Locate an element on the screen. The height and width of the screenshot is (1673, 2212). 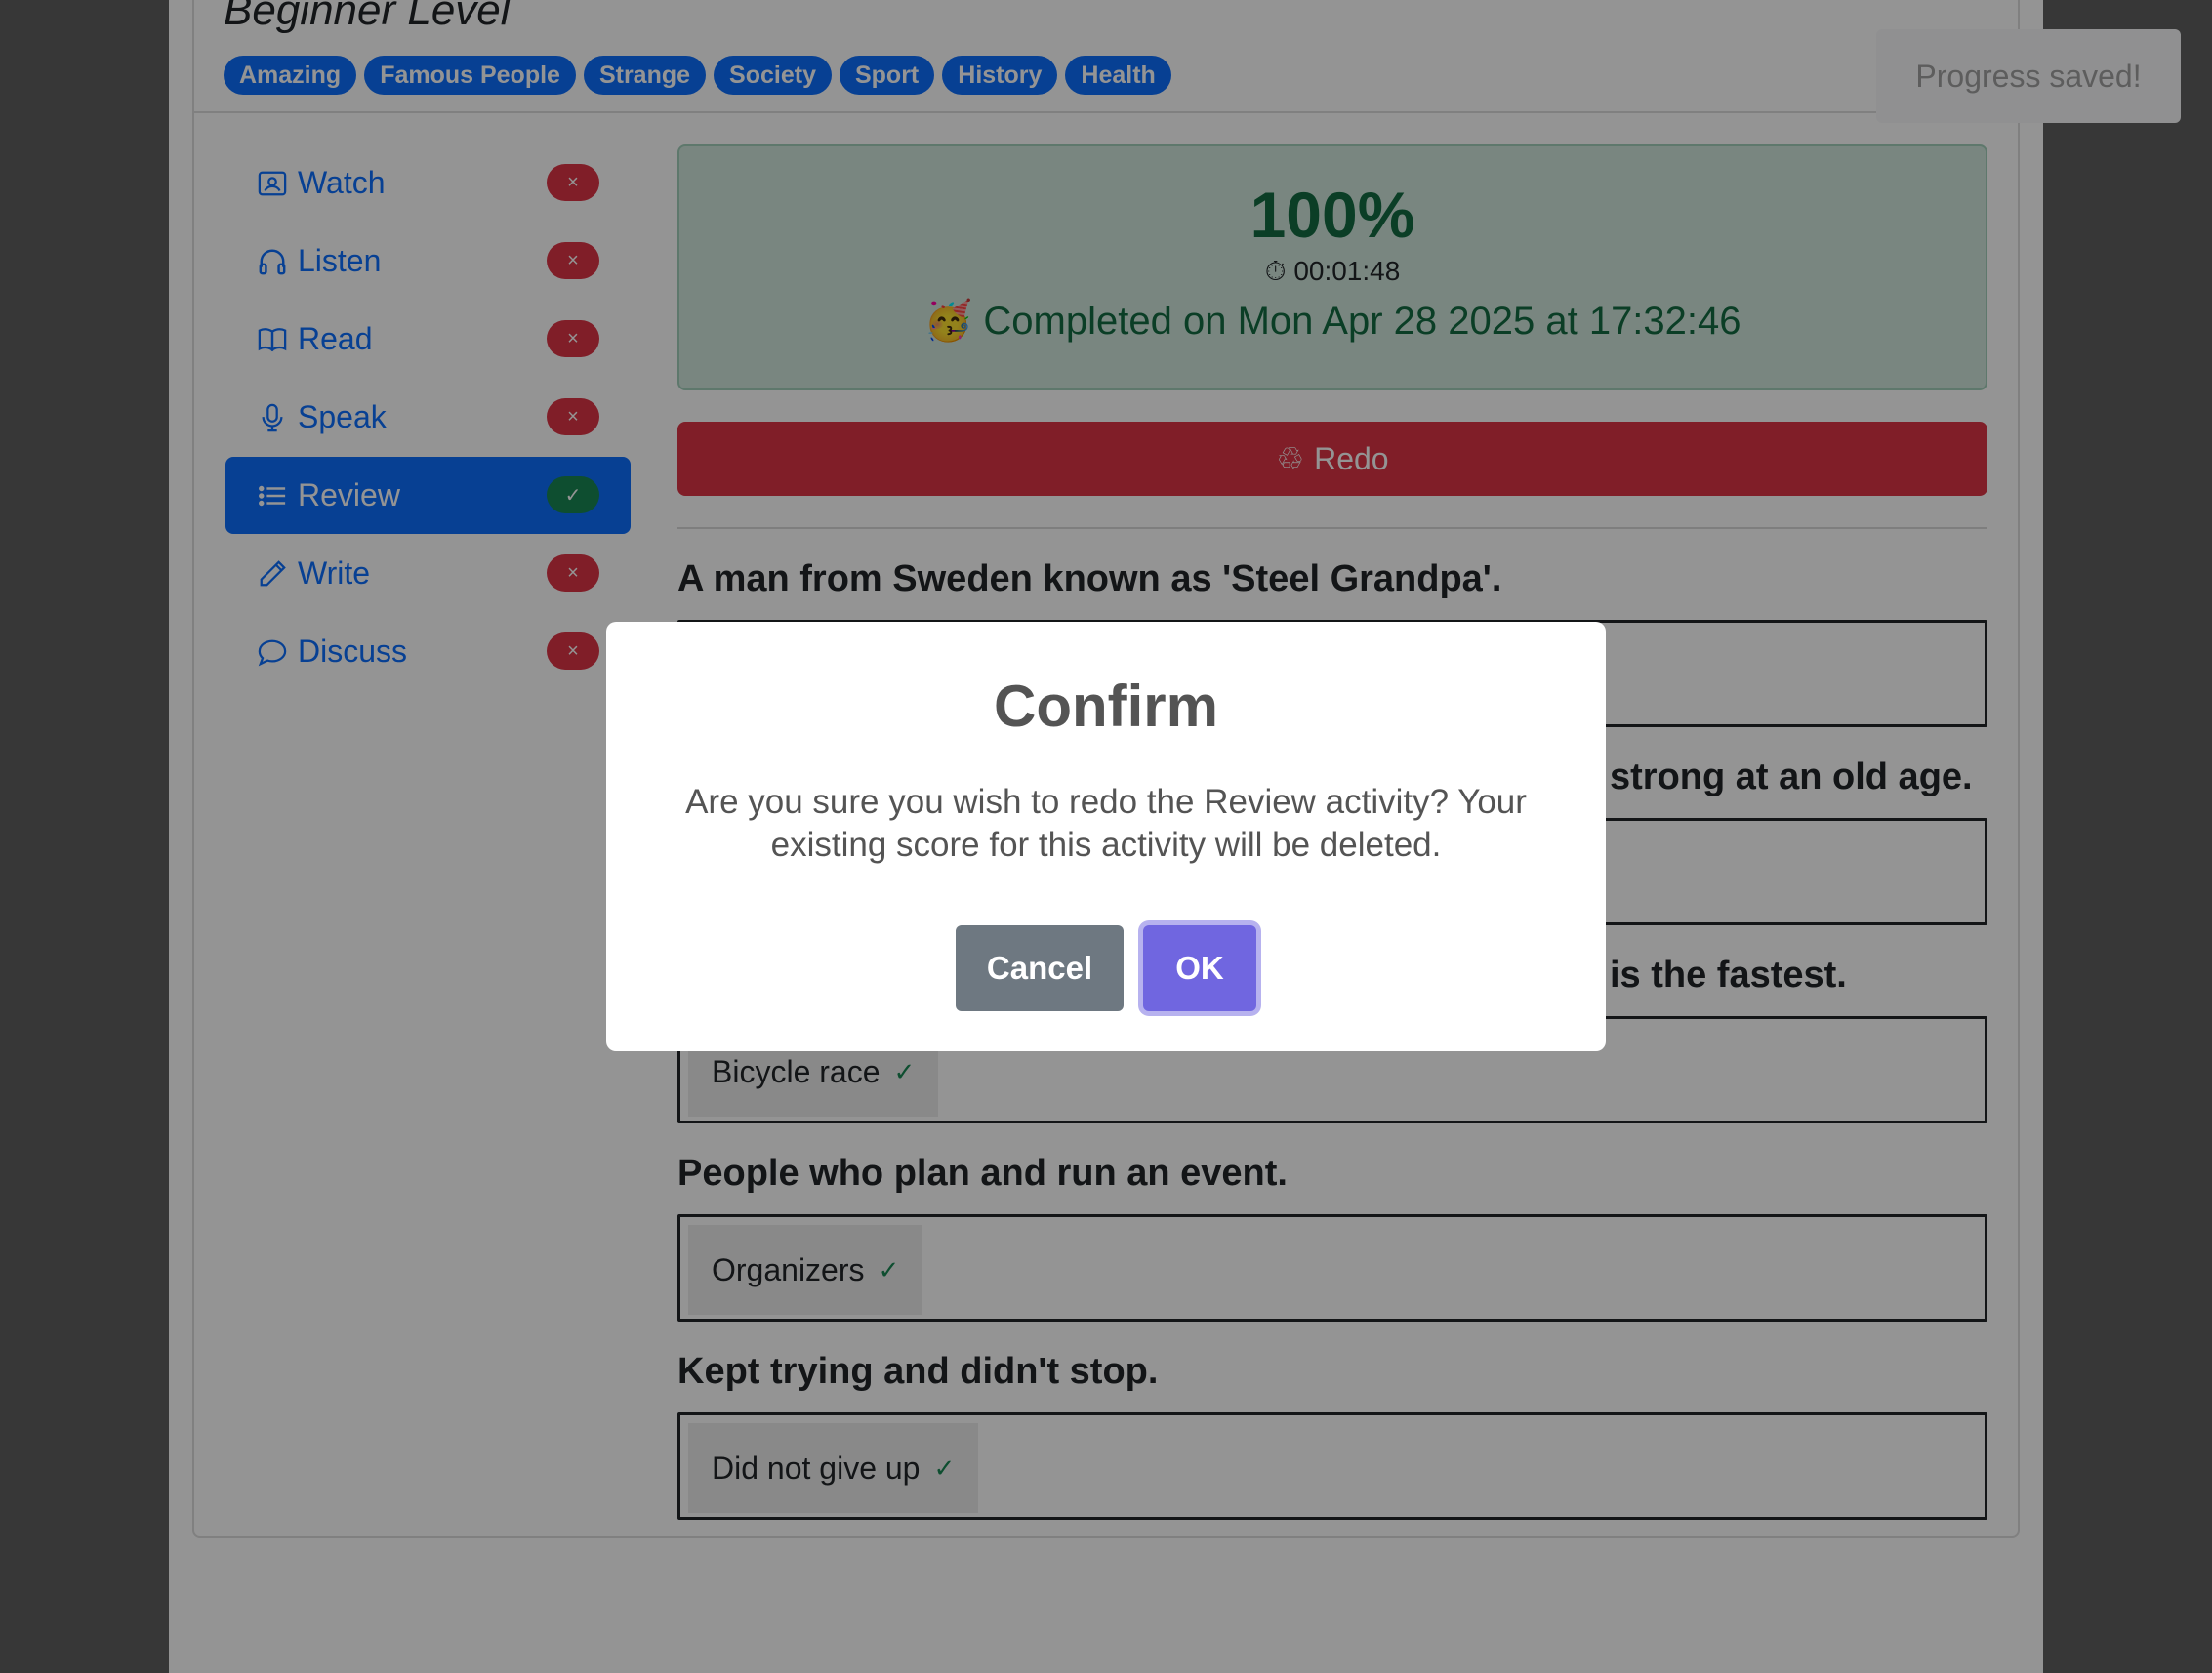
dialog-title: Confirm is located at coordinates (1106, 706).